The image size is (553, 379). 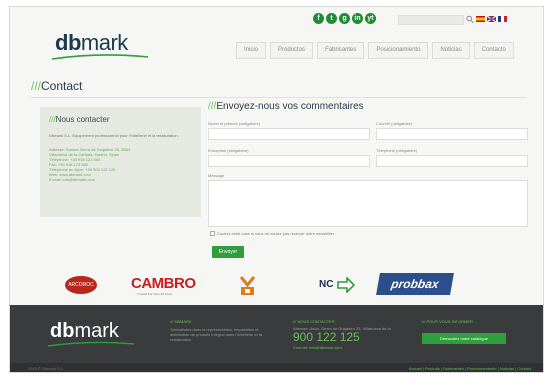 What do you see at coordinates (398, 50) in the screenshot?
I see `nav-item-posicionamiento: Posicionamiento` at bounding box center [398, 50].